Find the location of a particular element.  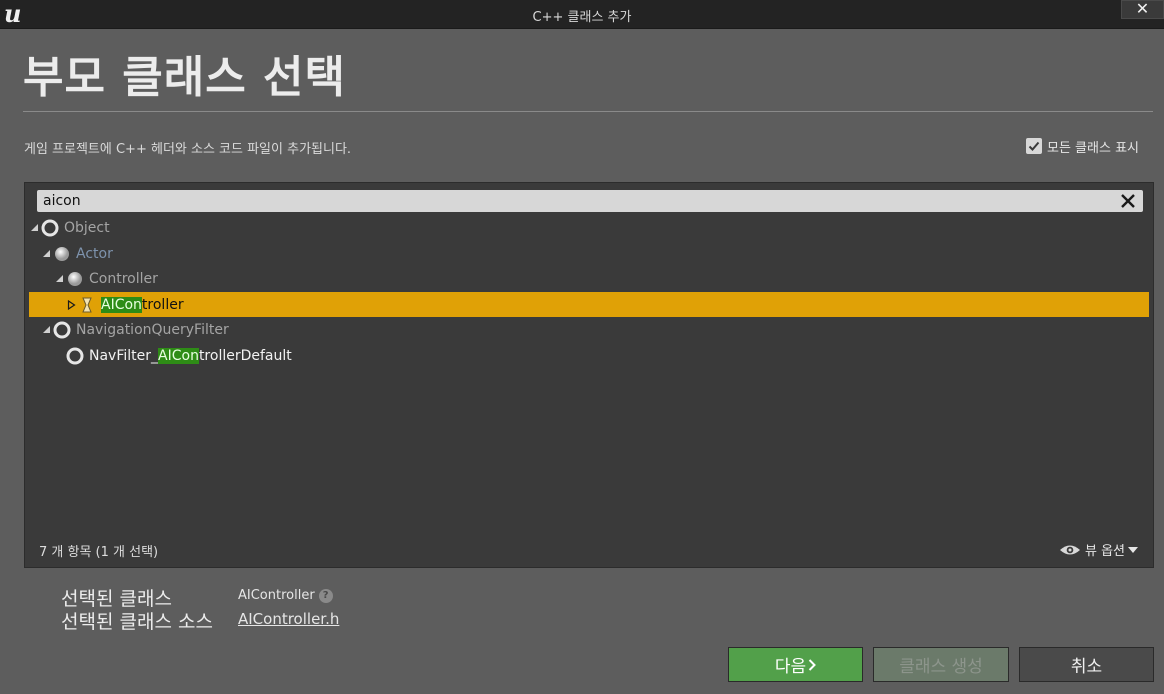

selected-class-value: AIController? is located at coordinates (285, 595).